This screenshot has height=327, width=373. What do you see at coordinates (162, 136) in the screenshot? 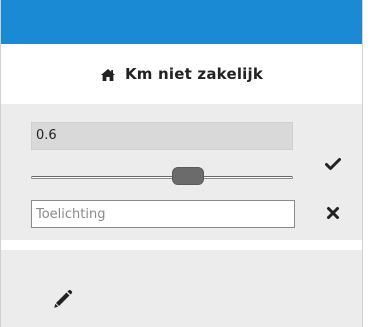
I see `value-display: 0.6` at bounding box center [162, 136].